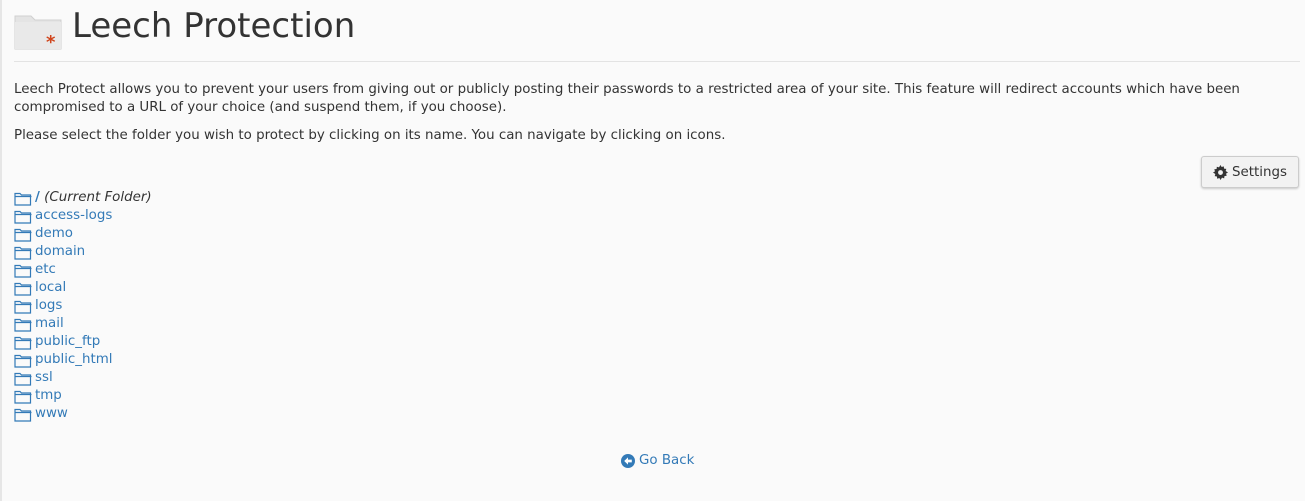 This screenshot has height=501, width=1305. Describe the element at coordinates (48, 396) in the screenshot. I see `folder-link: tmp` at that location.